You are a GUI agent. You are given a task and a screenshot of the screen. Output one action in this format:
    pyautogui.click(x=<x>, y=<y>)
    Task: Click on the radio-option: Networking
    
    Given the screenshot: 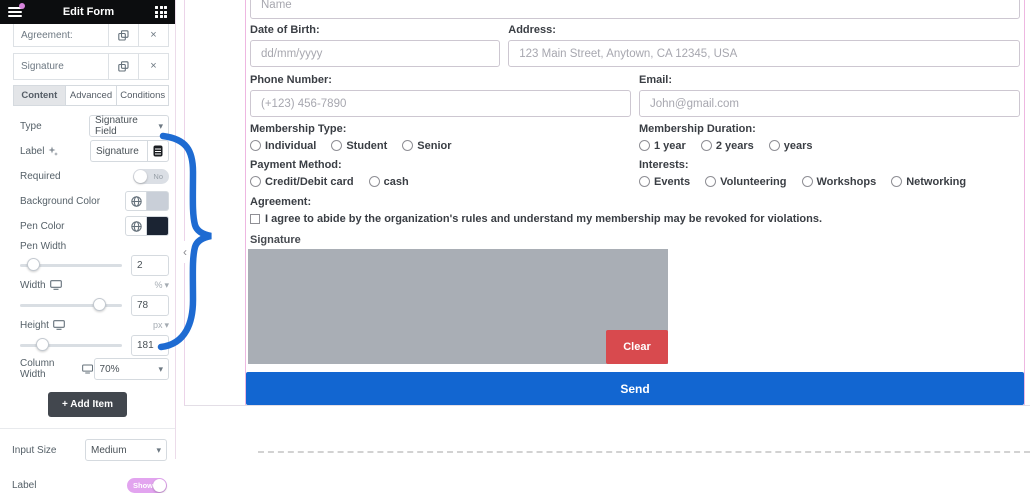 What is the action you would take?
    pyautogui.click(x=928, y=182)
    